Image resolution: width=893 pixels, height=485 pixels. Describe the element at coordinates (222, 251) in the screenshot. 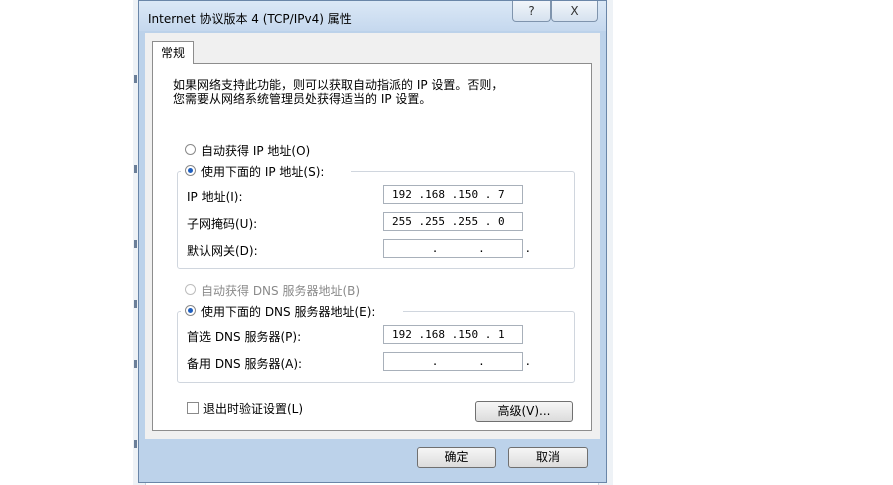

I see `default-gateway-label: 默认网关(D):` at that location.